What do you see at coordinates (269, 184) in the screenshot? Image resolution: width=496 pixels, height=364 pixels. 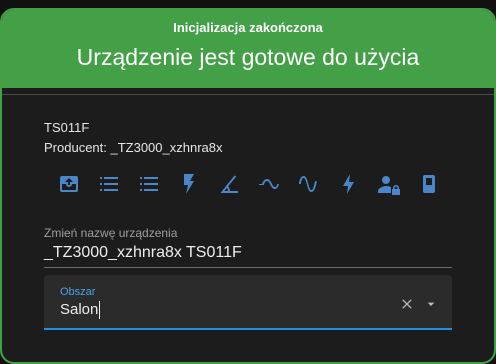 I see `sine-wave-icon` at bounding box center [269, 184].